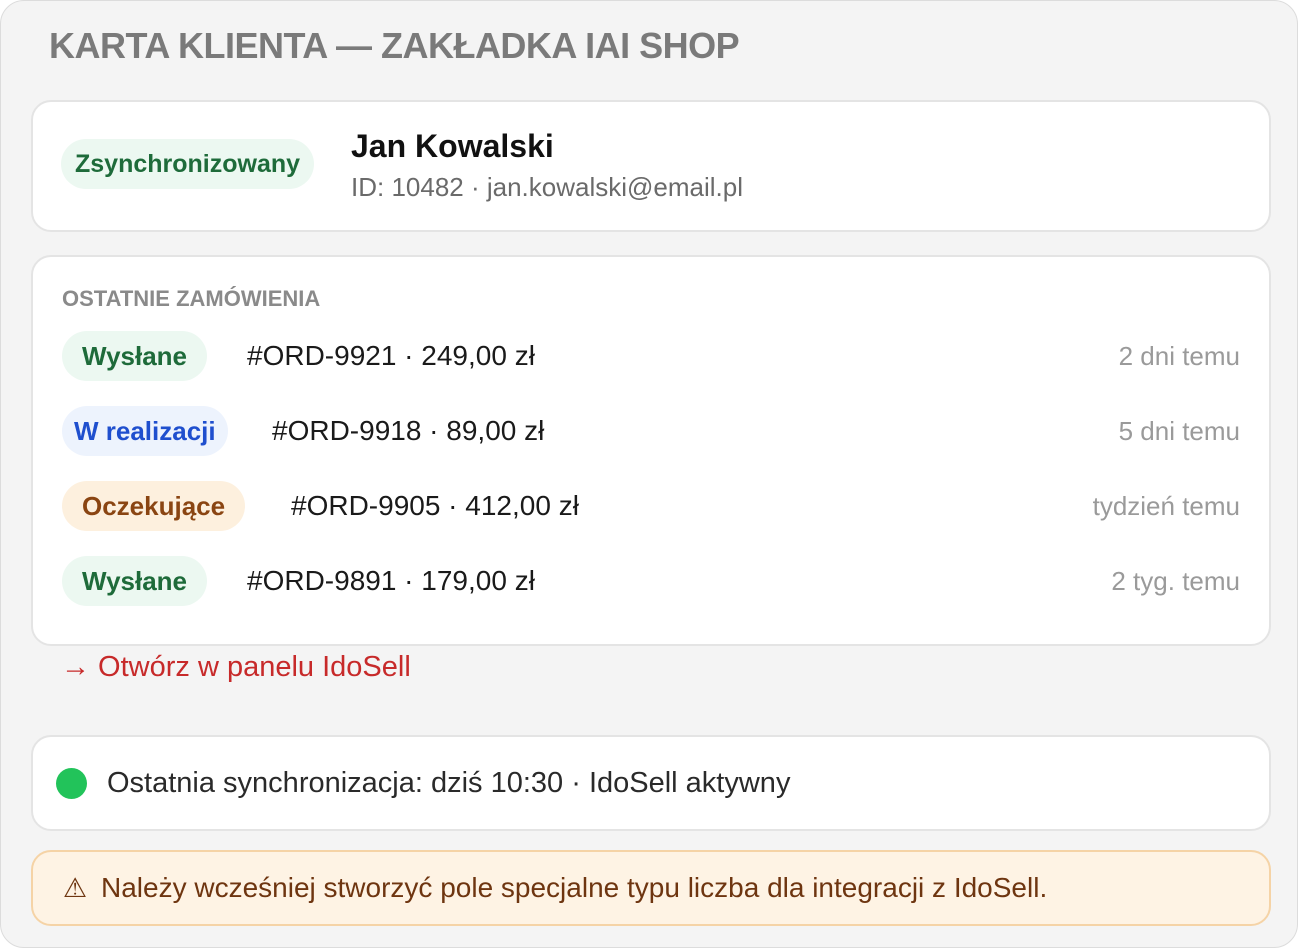 The height and width of the screenshot is (950, 1300). I want to click on order-time: 5 dni temu, so click(1179, 431).